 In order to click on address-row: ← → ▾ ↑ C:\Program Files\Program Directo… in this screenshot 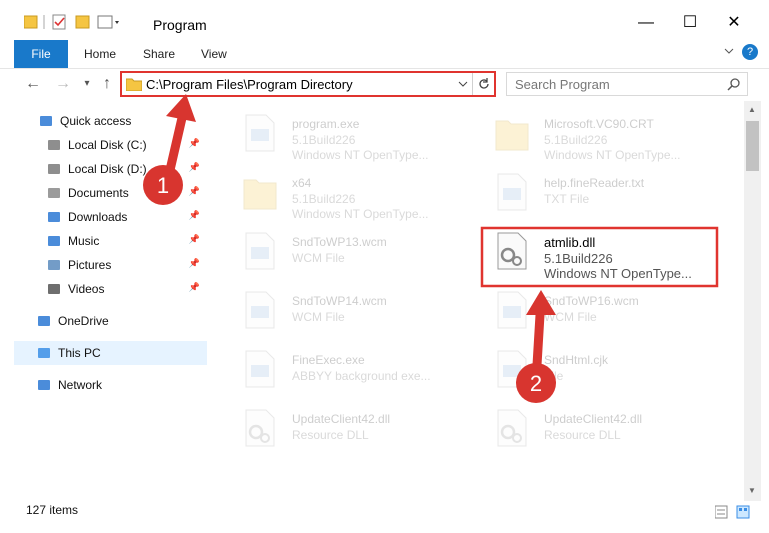, I will do `click(384, 85)`.